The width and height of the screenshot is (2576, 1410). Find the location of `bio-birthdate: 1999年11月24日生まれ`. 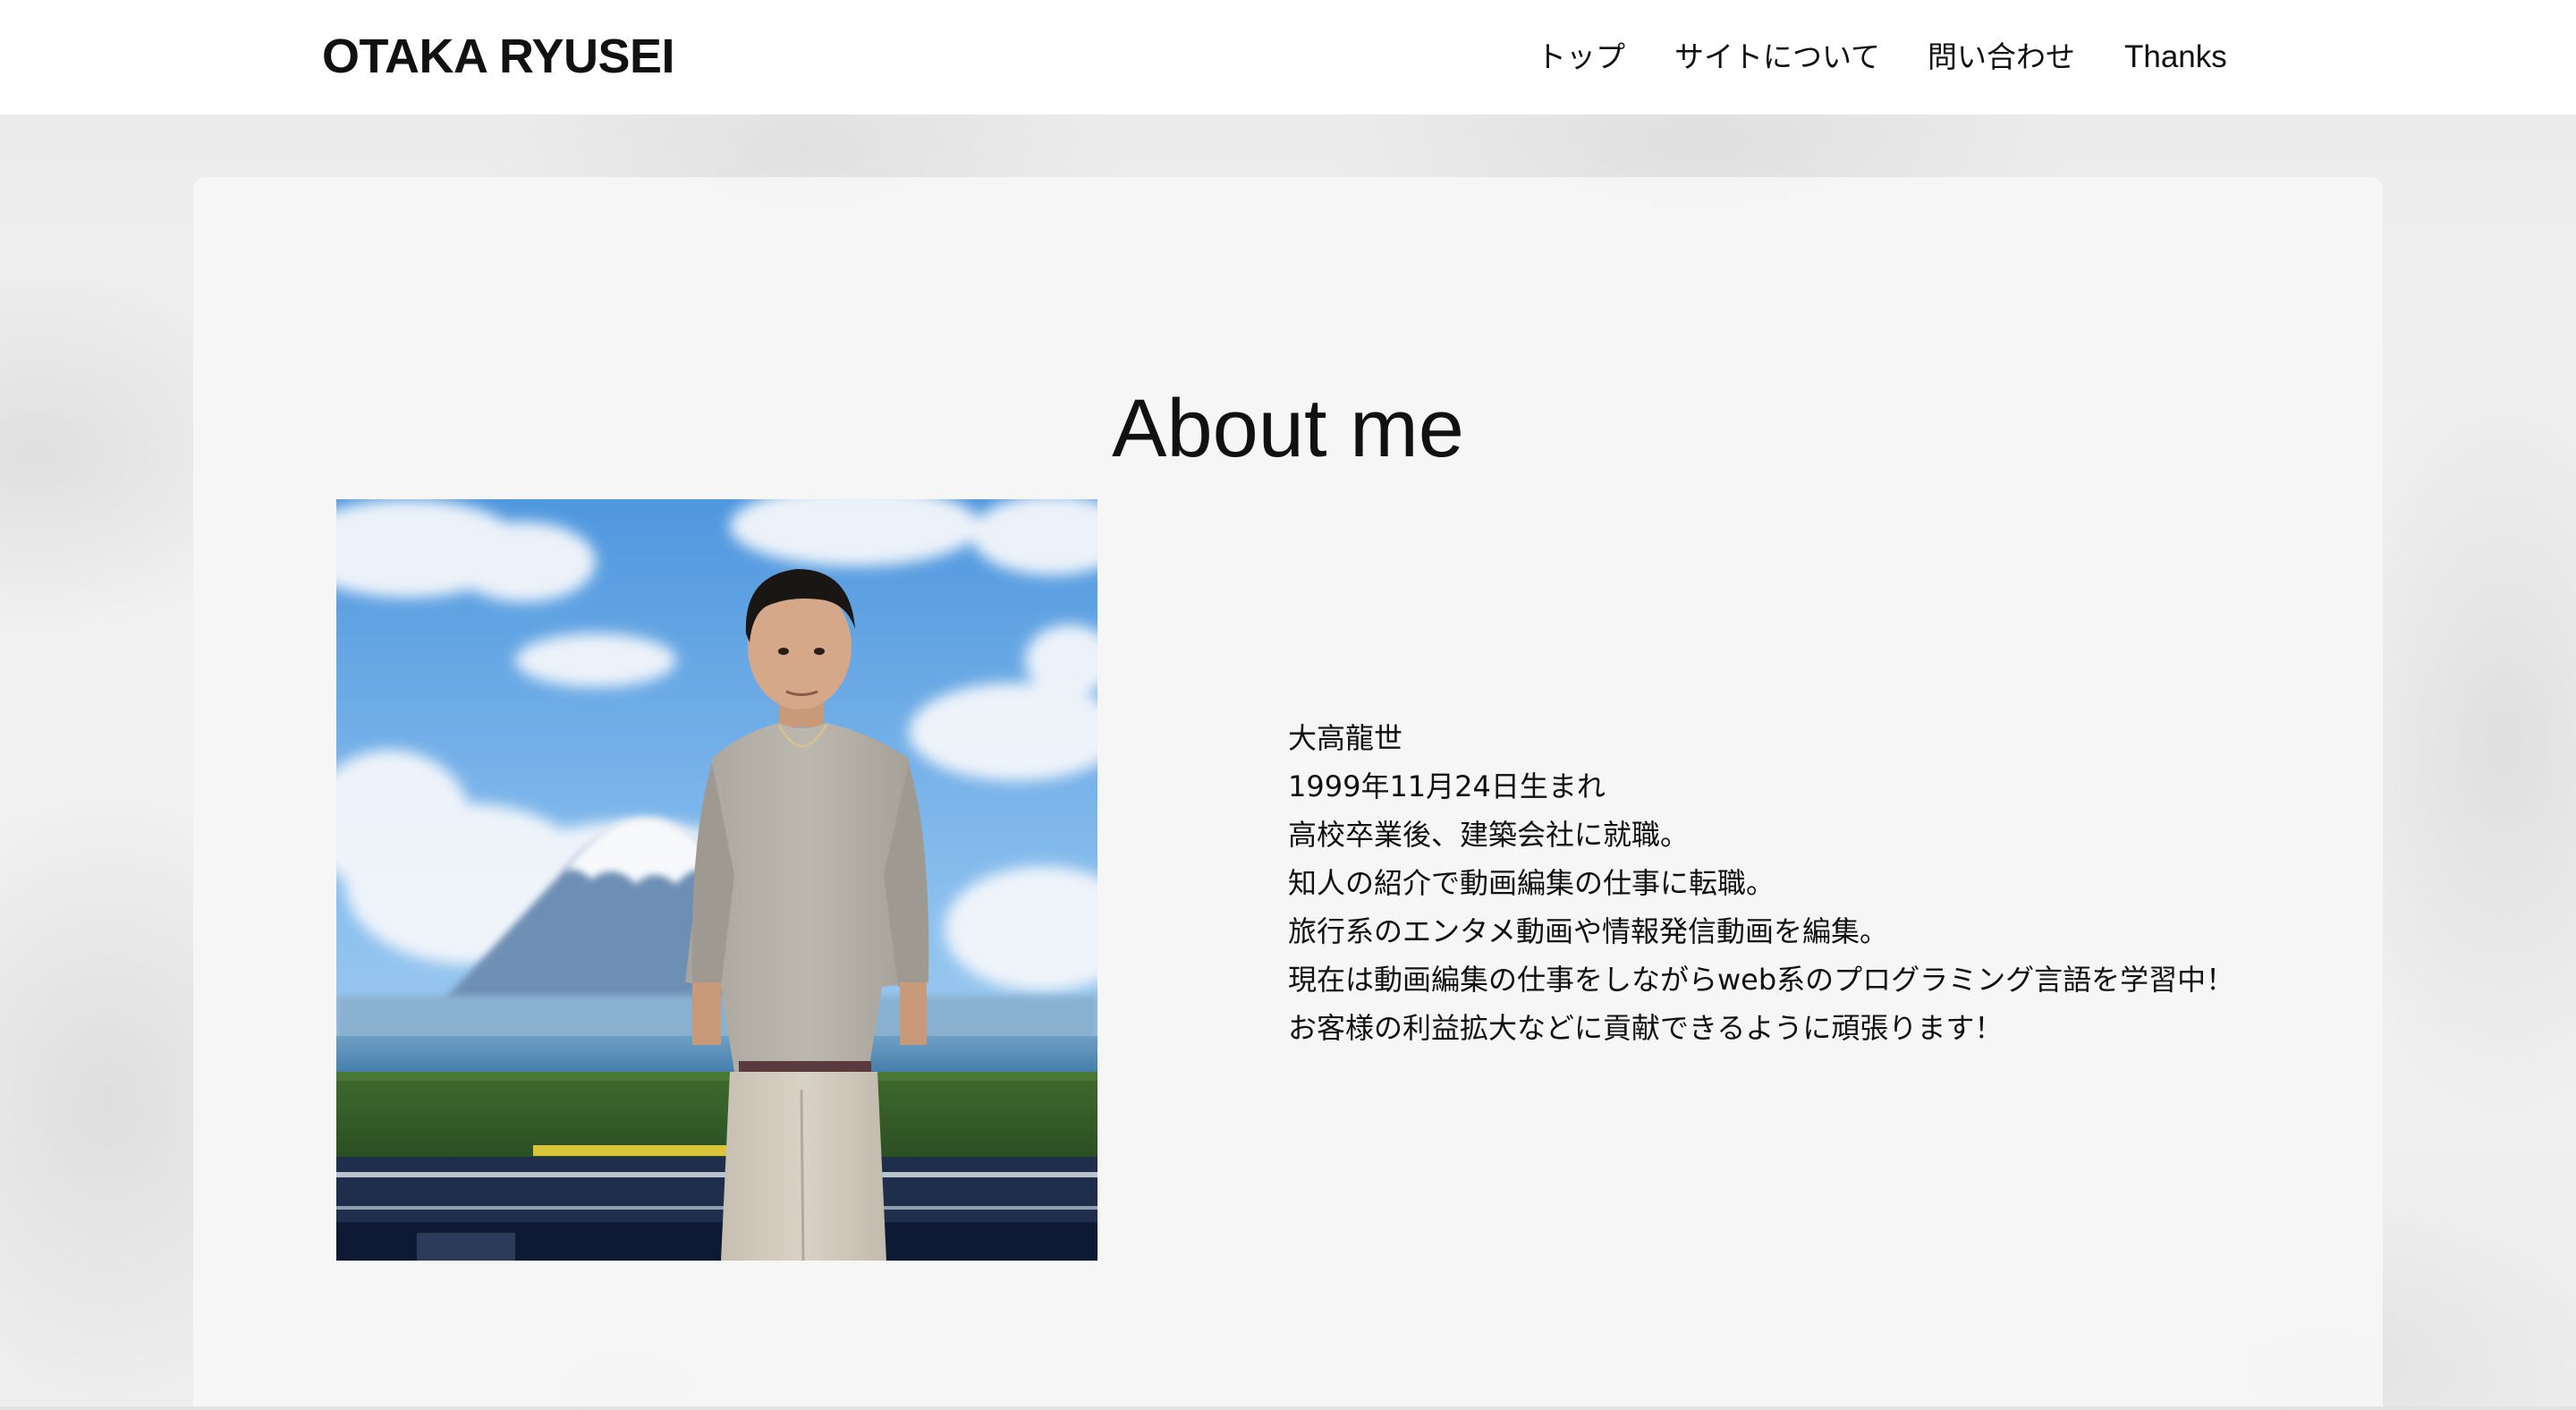

bio-birthdate: 1999年11月24日生まれ is located at coordinates (1447, 786).